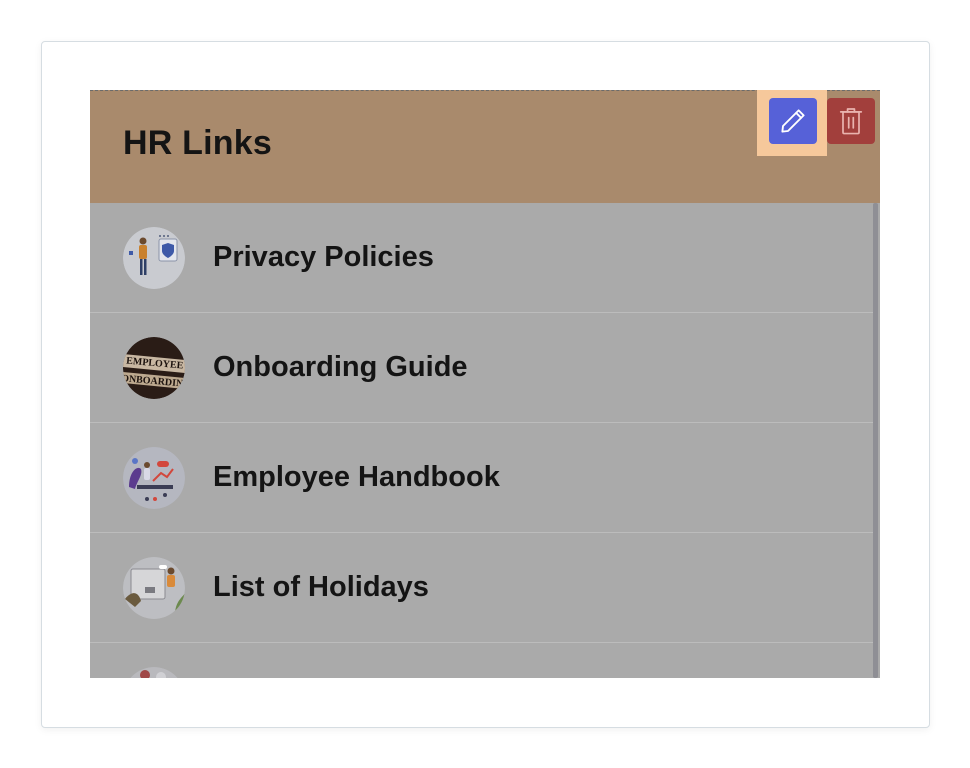 This screenshot has width=970, height=768. I want to click on trash-icon, so click(851, 121).